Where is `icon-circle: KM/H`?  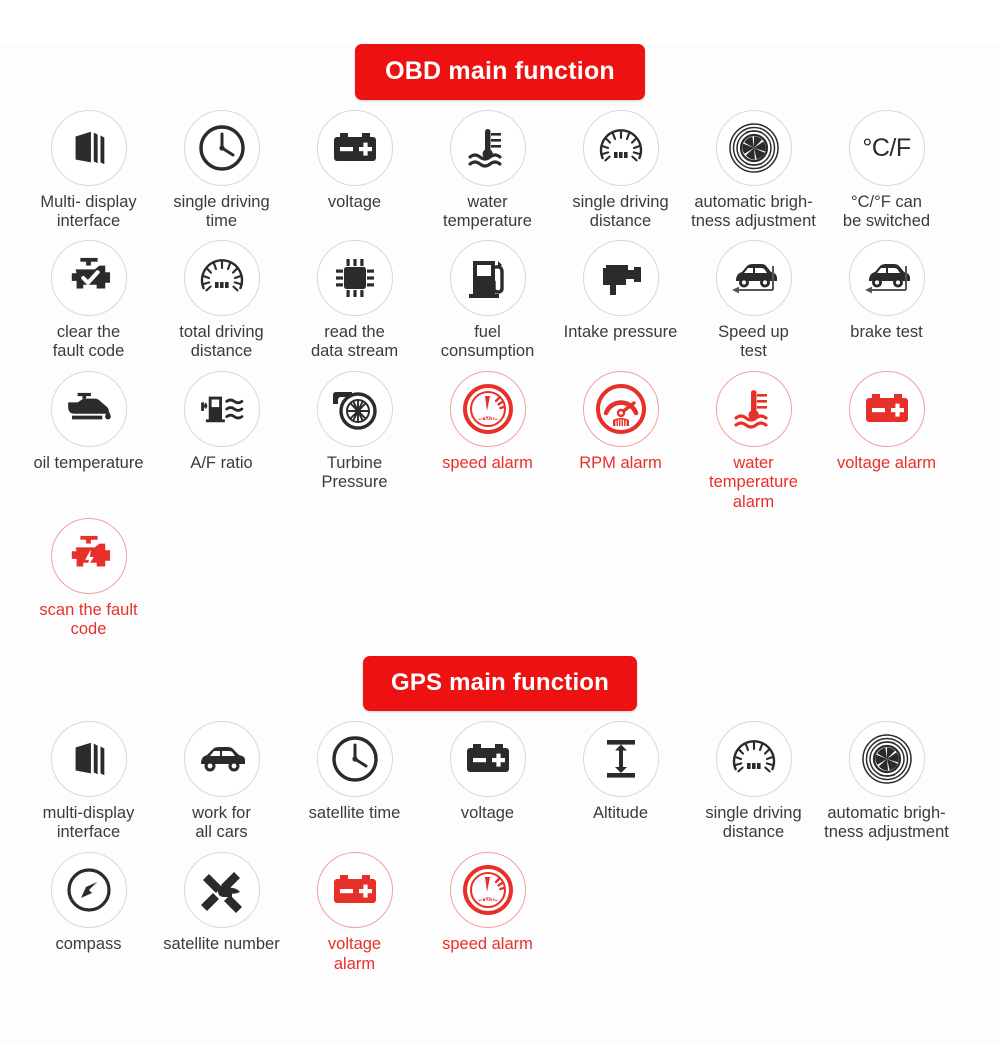 icon-circle: KM/H is located at coordinates (487, 890).